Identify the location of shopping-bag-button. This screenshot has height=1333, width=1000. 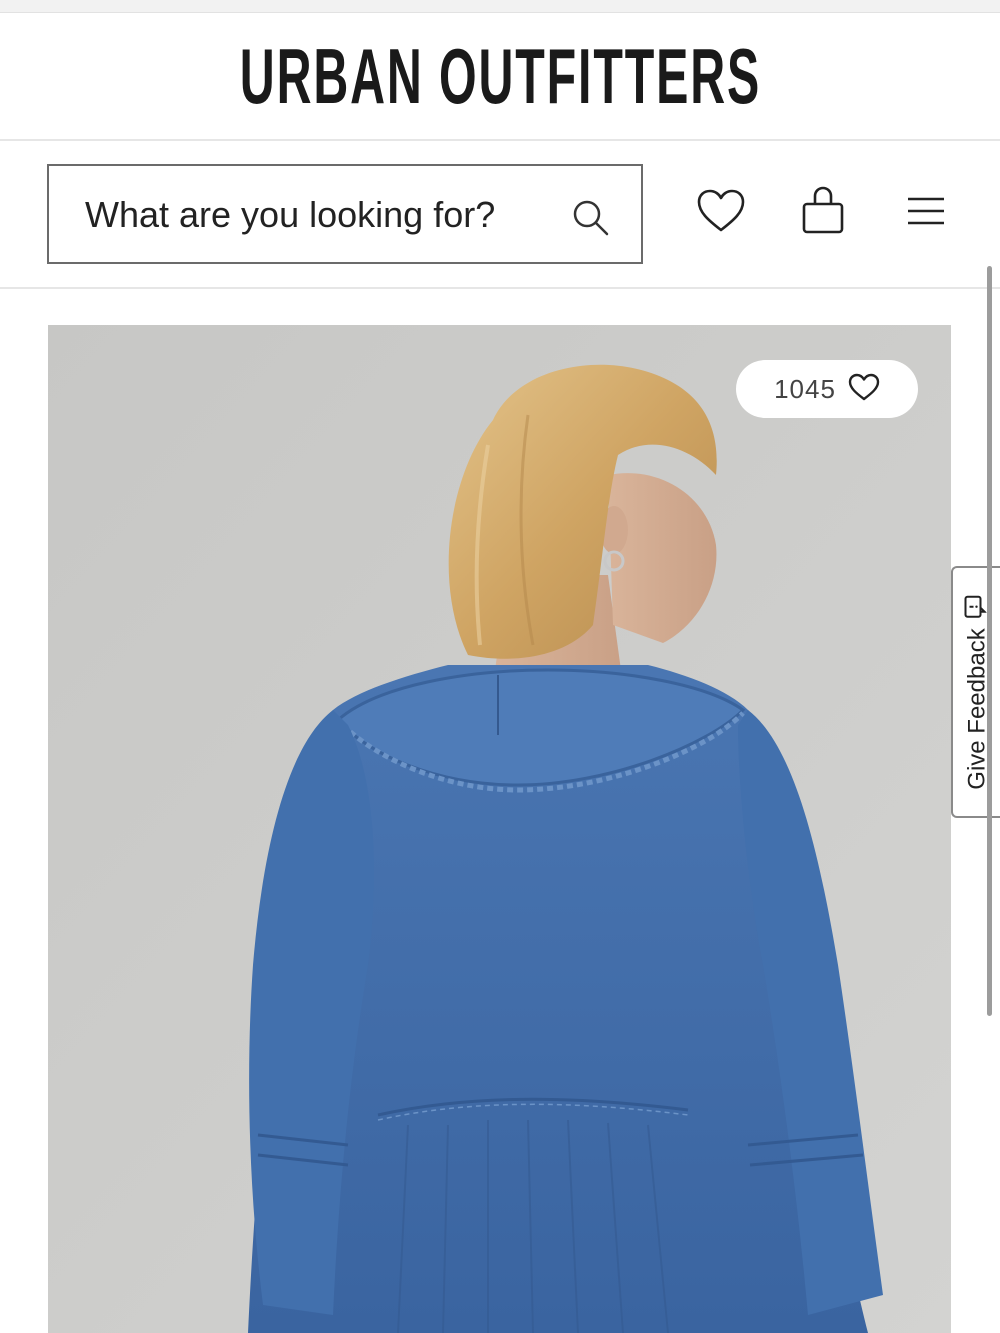
(823, 213).